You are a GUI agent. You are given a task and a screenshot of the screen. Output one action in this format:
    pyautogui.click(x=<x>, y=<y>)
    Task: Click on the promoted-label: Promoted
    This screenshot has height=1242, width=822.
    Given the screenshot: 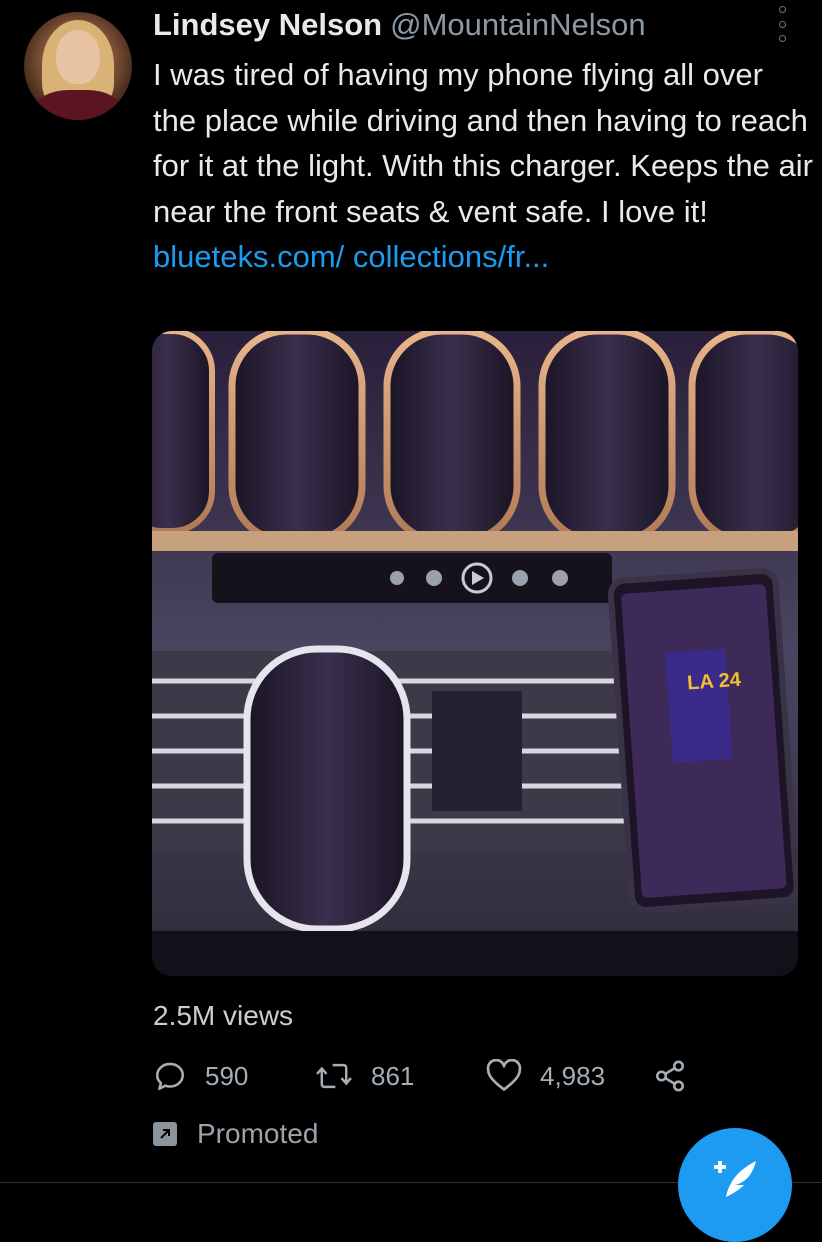 What is the action you would take?
    pyautogui.click(x=235, y=1134)
    